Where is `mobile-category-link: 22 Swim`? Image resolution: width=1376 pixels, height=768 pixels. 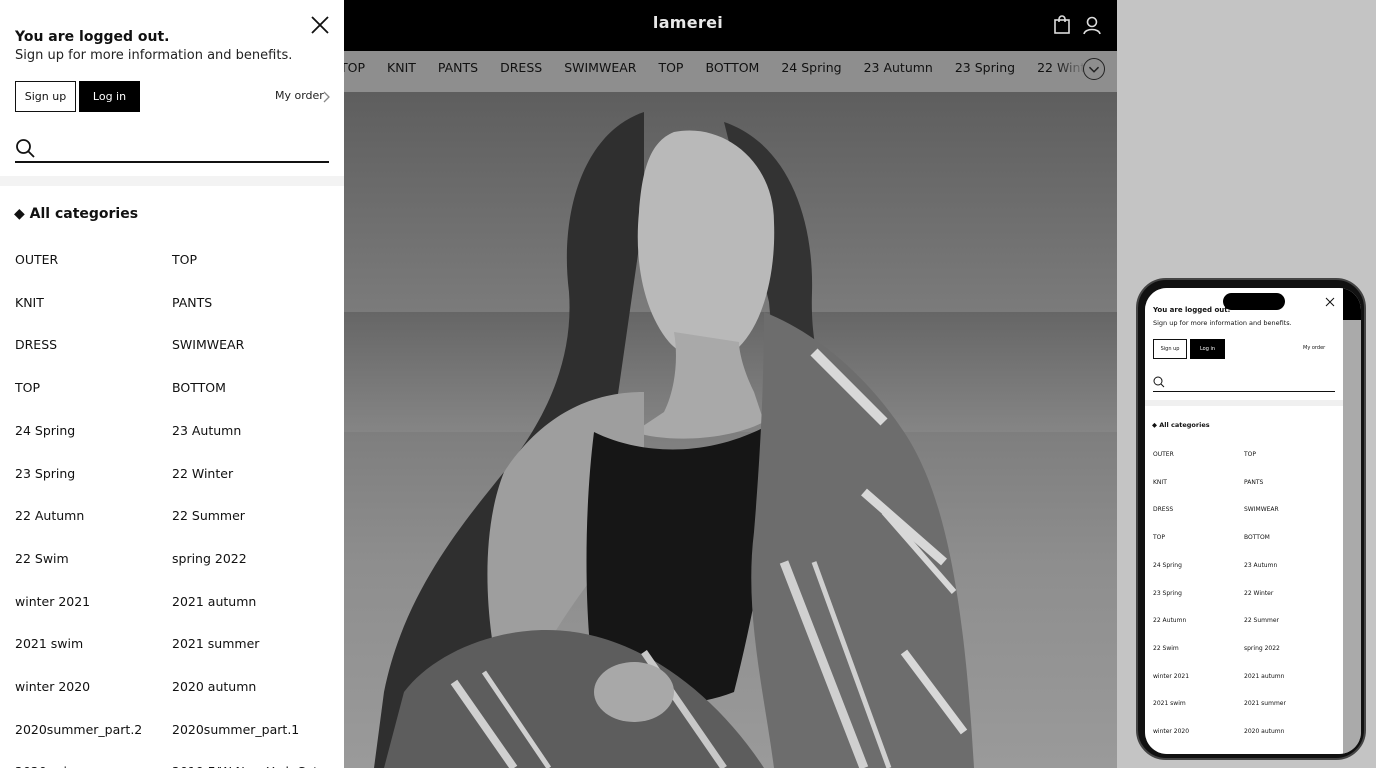 mobile-category-link: 22 Swim is located at coordinates (1166, 648).